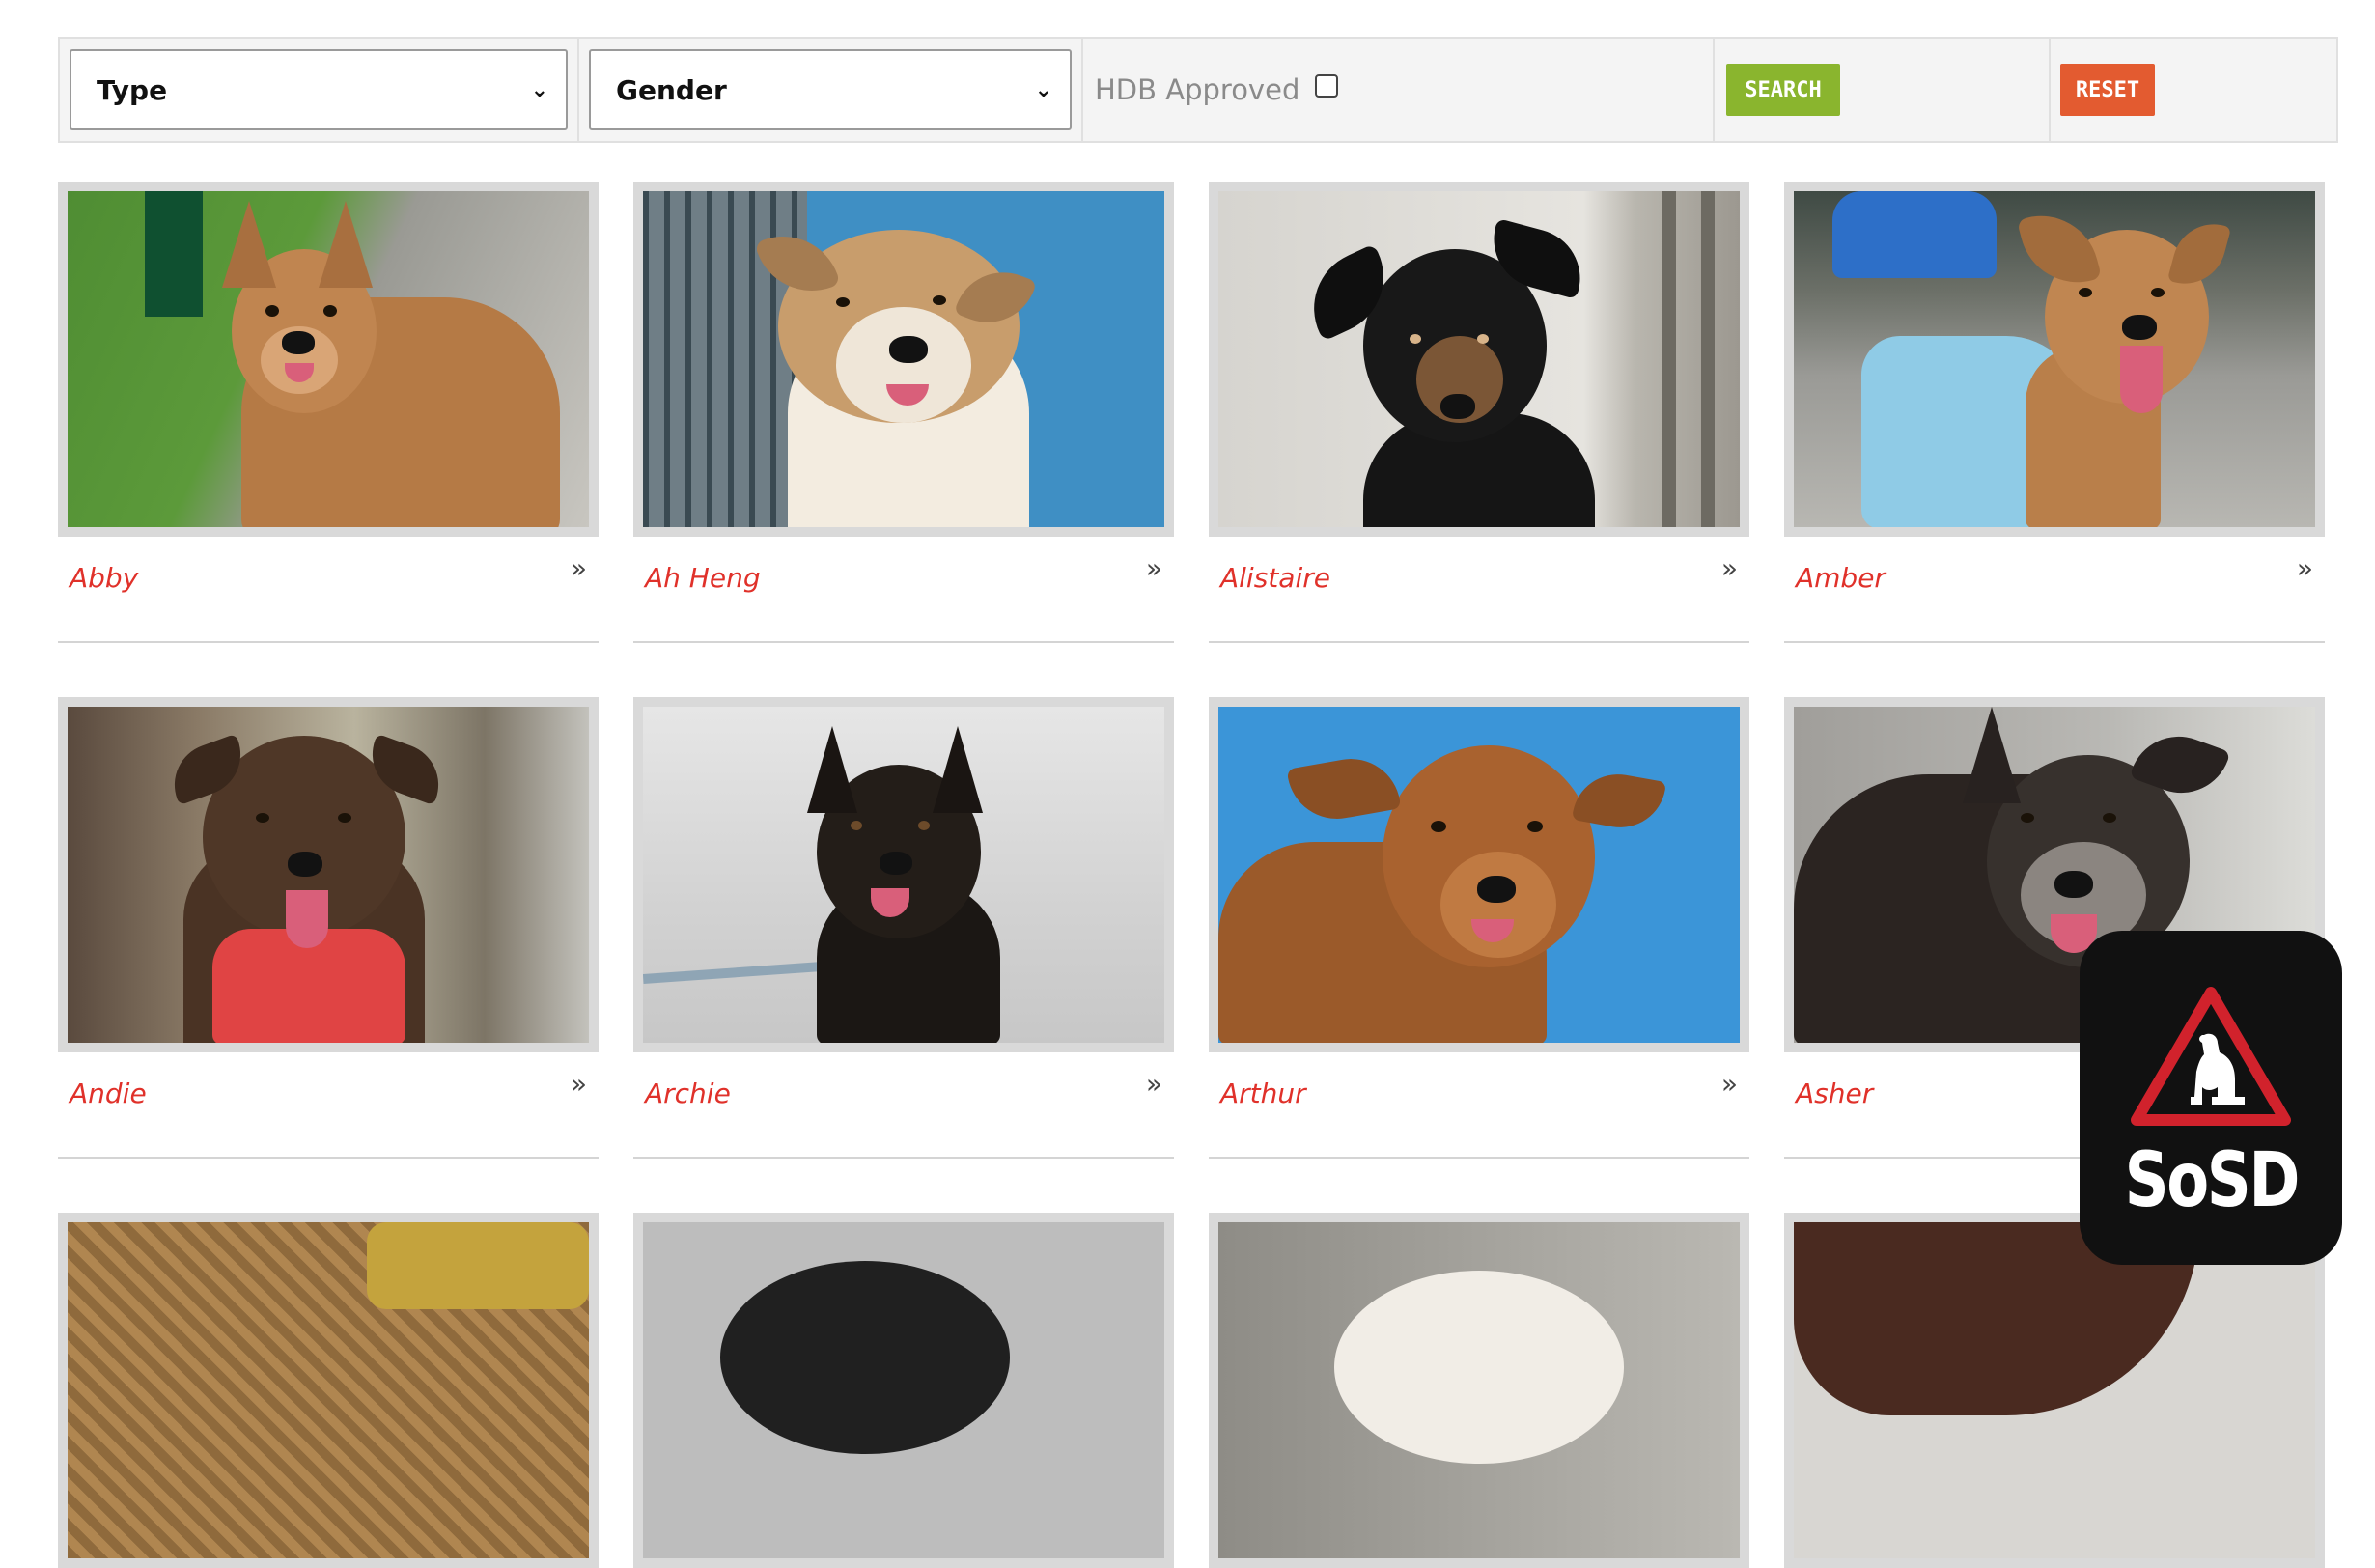 The width and height of the screenshot is (2375, 1568). I want to click on hdb-approved-label: HDB Approved, so click(1197, 90).